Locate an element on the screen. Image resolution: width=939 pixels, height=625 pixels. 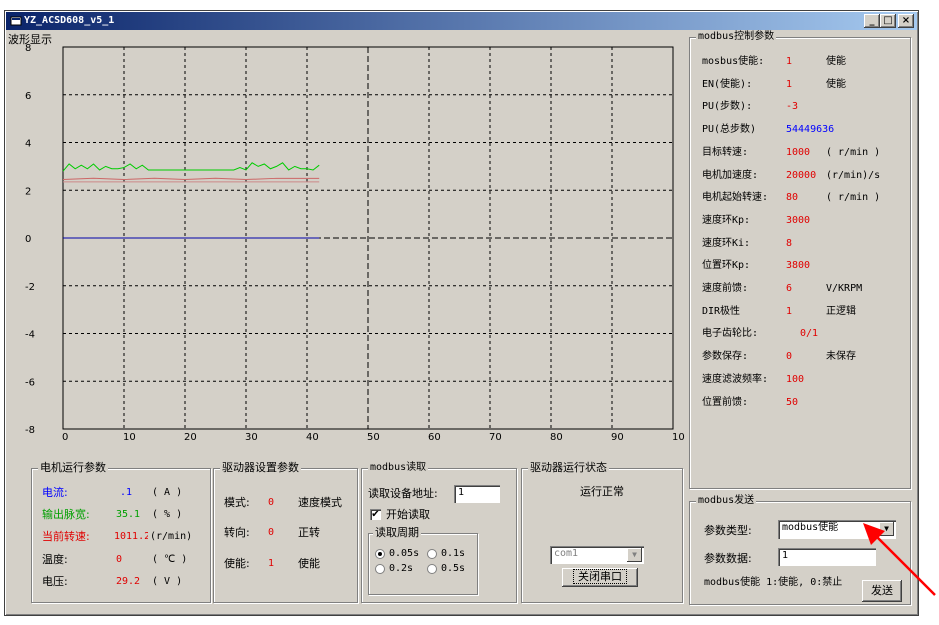
control-param-label: 目标转速: is located at coordinates (725, 152).